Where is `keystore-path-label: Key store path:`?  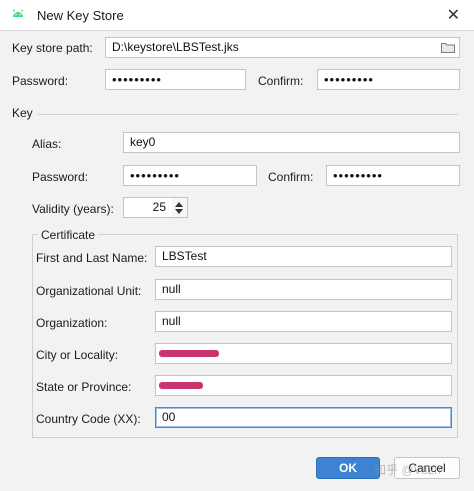
keystore-path-label: Key store path: is located at coordinates (52, 48).